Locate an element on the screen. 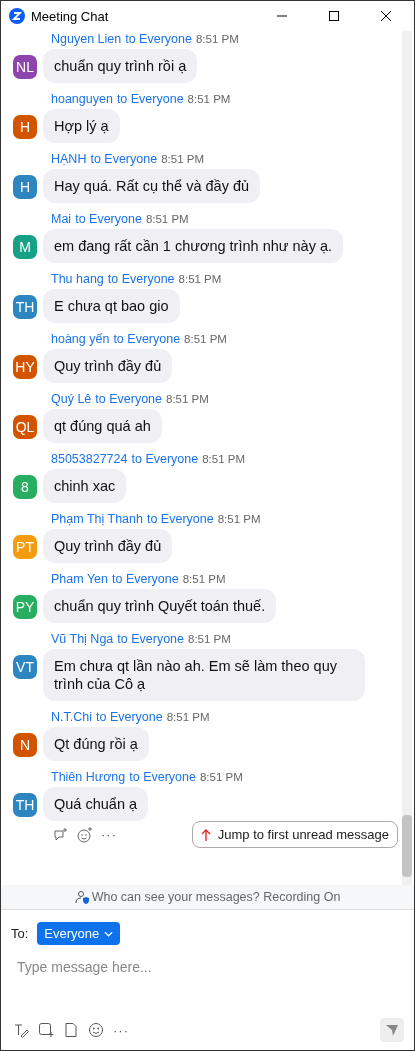  message-bubble: chuẩn quy trình Quyết toán thuế. is located at coordinates (160, 606).